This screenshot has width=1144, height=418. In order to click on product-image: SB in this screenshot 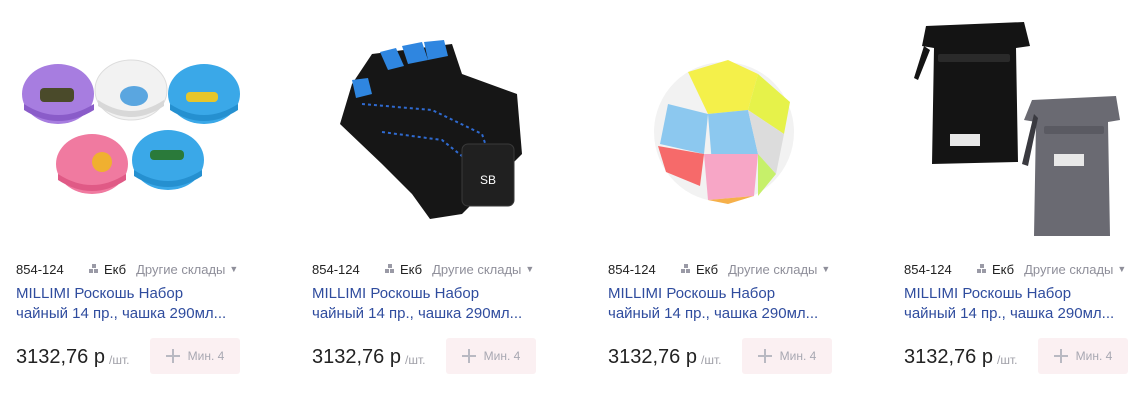, I will do `click(428, 125)`.